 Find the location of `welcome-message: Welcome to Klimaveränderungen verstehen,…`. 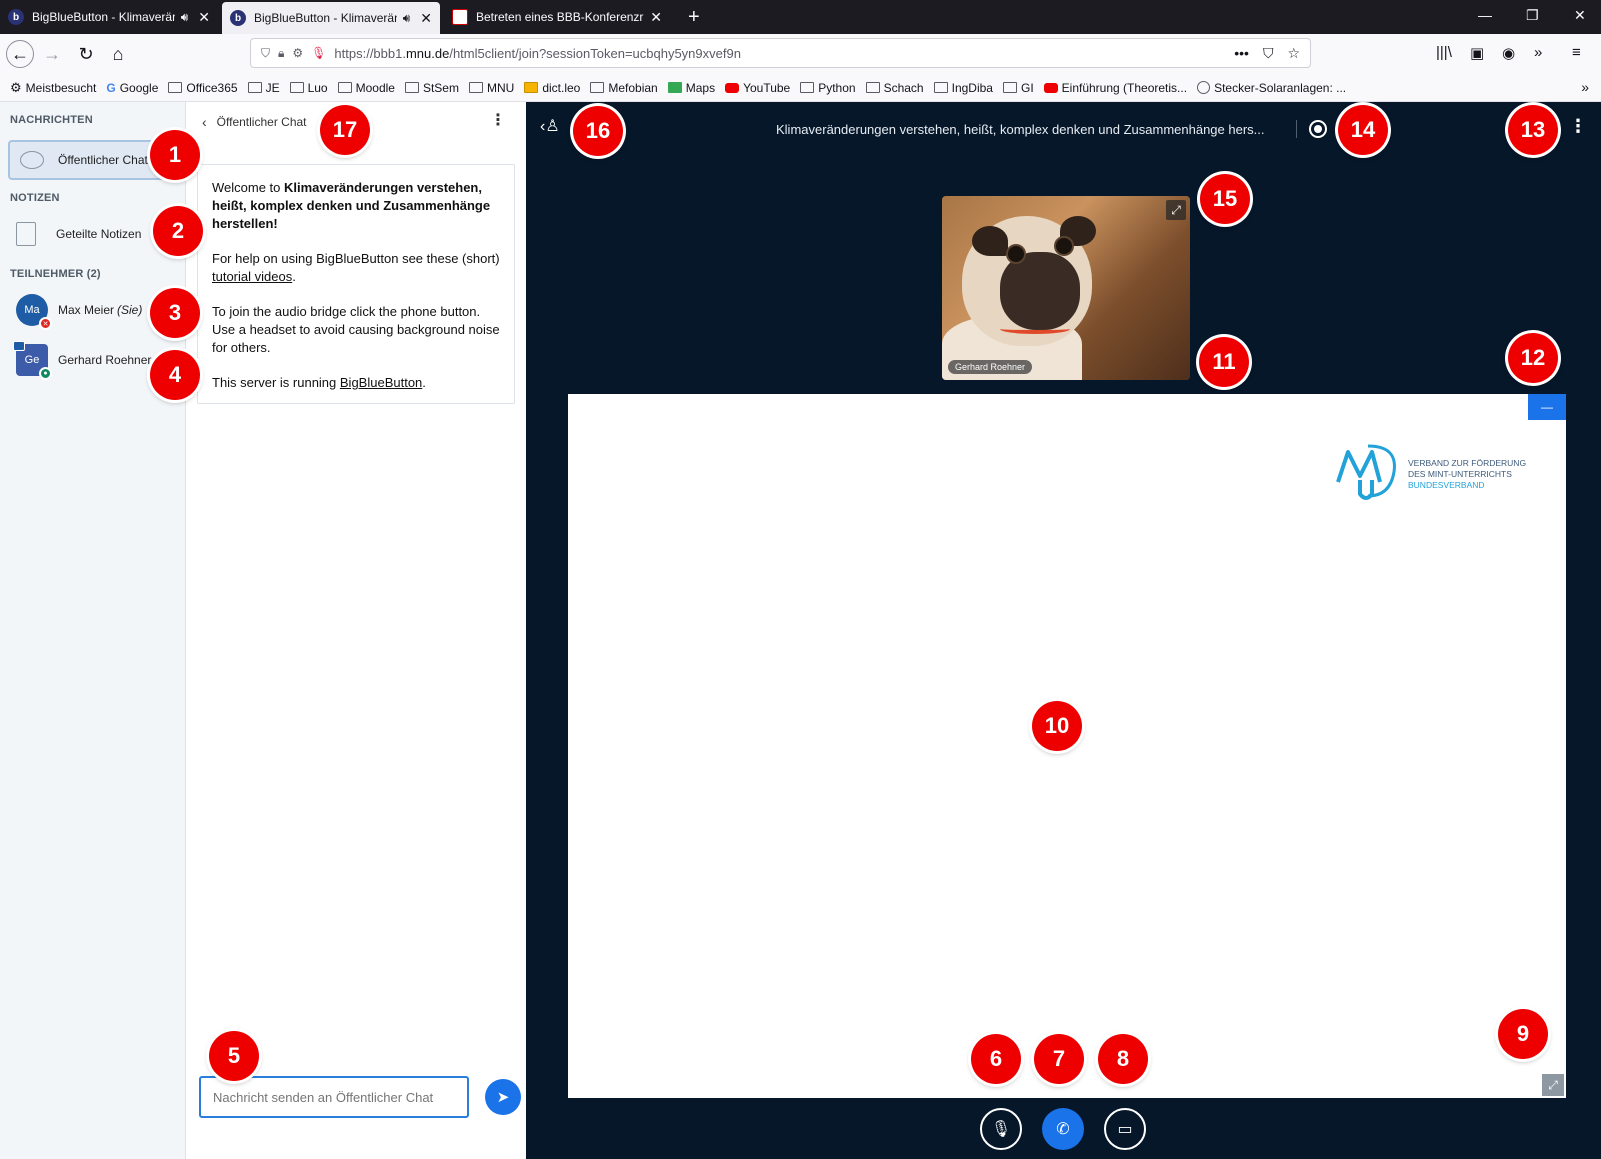

welcome-message: Welcome to Klimaveränderungen verstehen,… is located at coordinates (356, 284).